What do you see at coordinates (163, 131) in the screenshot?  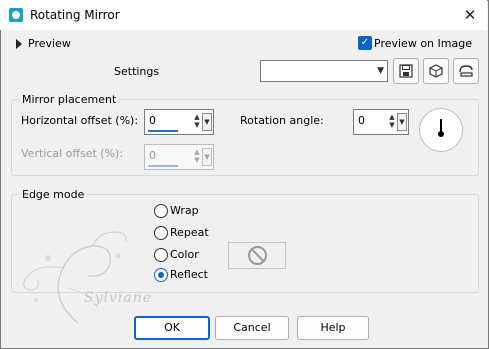 I see `horizontal-offset-slider-bar` at bounding box center [163, 131].